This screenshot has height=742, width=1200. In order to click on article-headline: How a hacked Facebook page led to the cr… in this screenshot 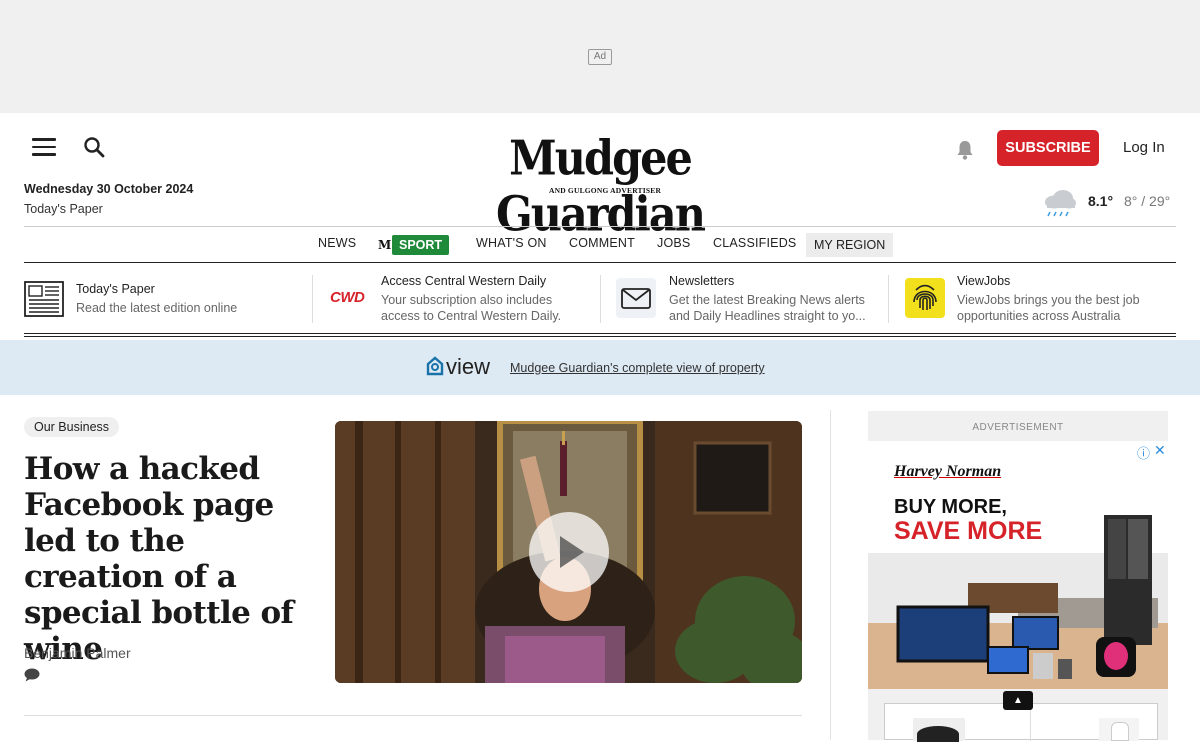, I will do `click(169, 559)`.